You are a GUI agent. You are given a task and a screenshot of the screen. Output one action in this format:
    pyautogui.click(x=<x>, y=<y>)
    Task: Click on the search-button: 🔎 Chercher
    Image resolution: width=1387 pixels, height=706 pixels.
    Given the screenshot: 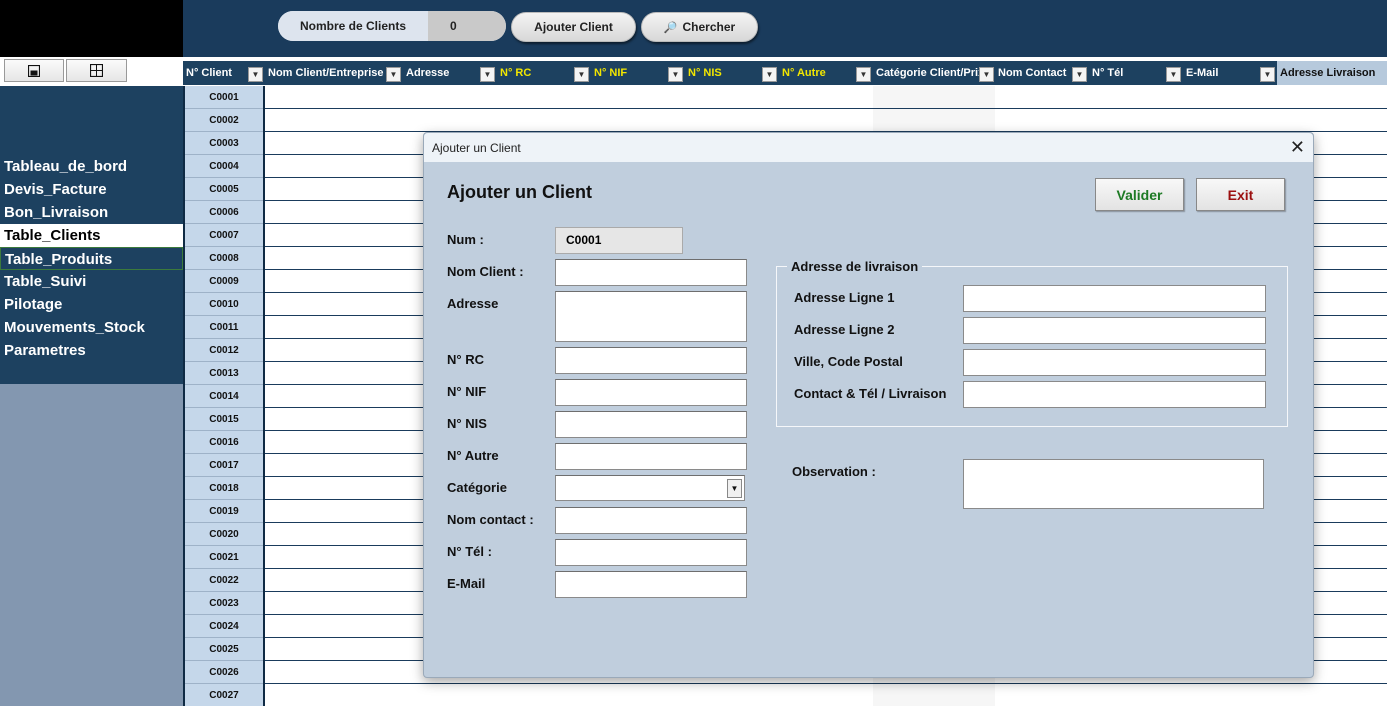 What is the action you would take?
    pyautogui.click(x=699, y=27)
    